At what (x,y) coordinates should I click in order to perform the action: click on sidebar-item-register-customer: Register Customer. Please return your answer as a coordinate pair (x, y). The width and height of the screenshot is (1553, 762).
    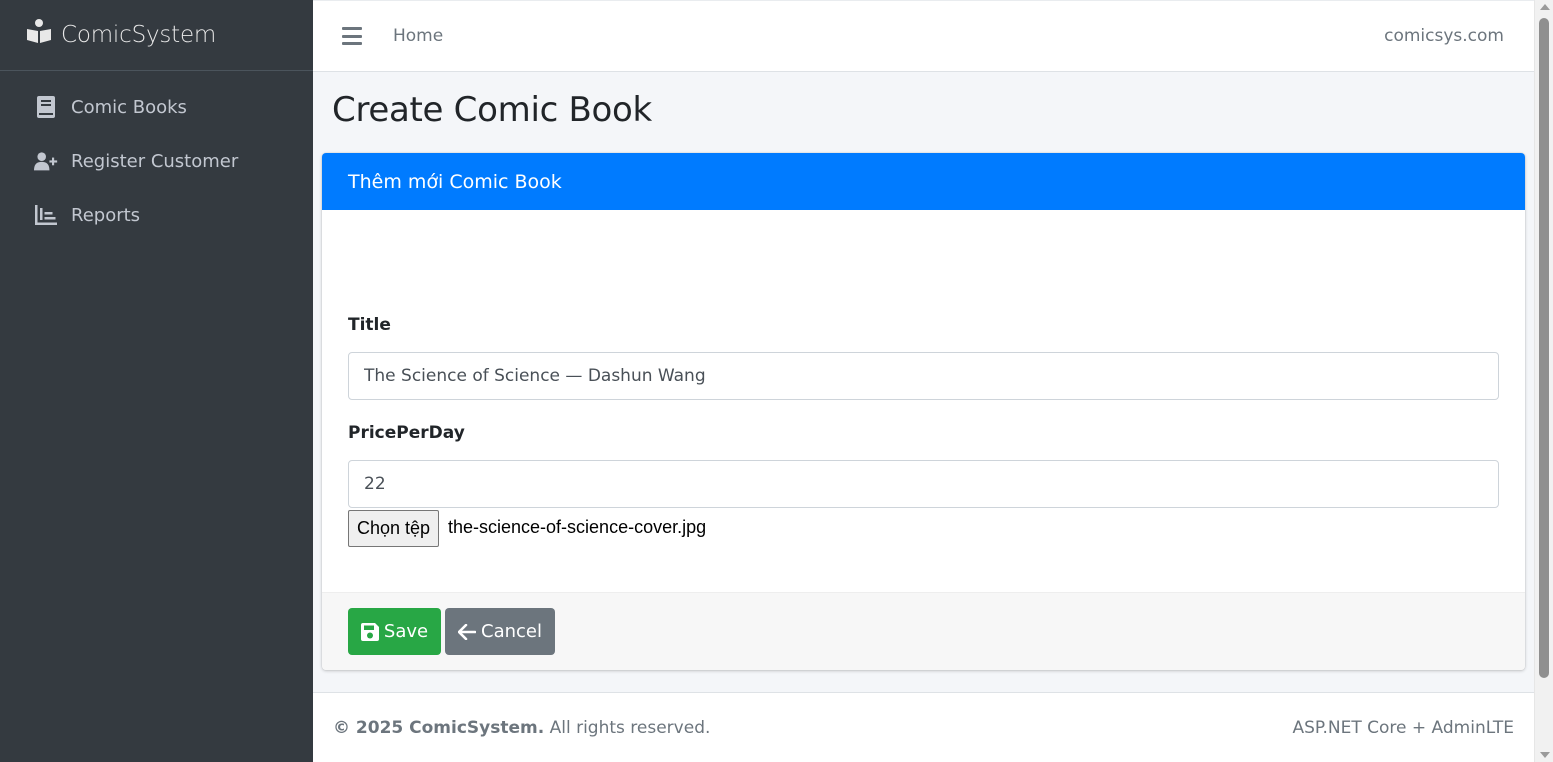
    Looking at the image, I should click on (156, 161).